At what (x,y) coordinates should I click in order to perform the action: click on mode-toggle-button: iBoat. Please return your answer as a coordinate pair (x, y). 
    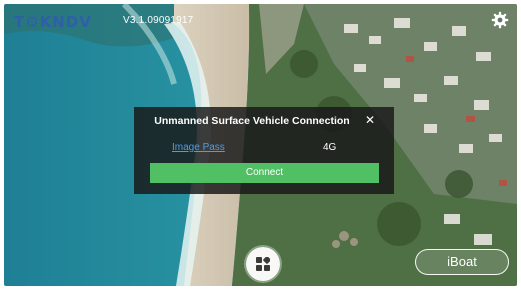
    Looking at the image, I should click on (462, 262).